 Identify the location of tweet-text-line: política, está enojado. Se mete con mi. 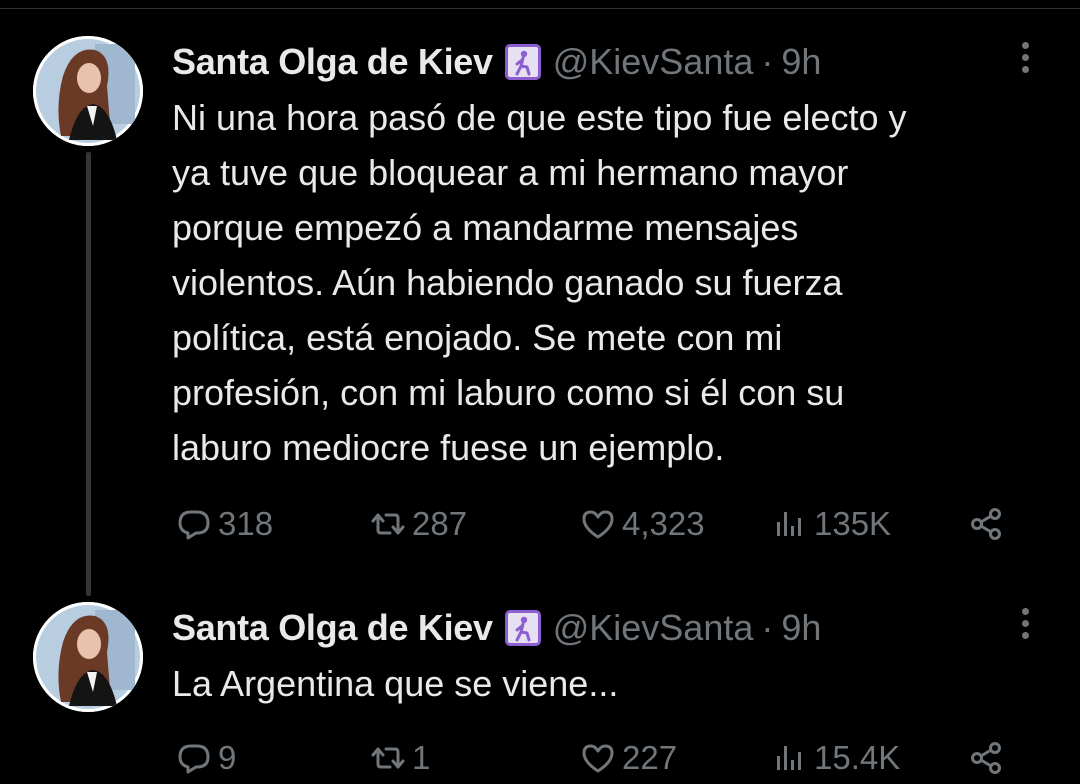
(477, 337).